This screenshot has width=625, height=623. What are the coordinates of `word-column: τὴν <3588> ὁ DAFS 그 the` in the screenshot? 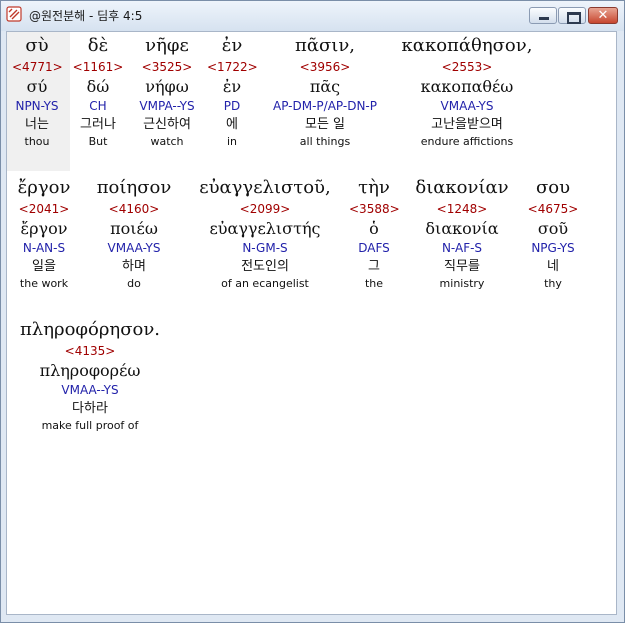 It's located at (374, 234).